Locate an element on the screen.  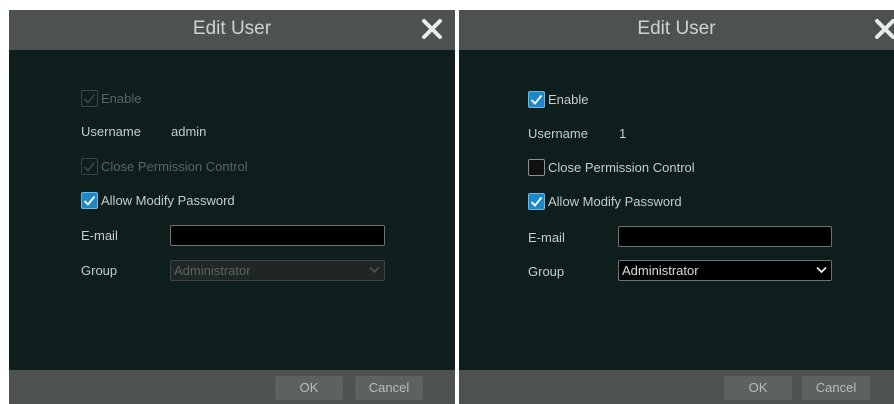
username-value: admin is located at coordinates (189, 131).